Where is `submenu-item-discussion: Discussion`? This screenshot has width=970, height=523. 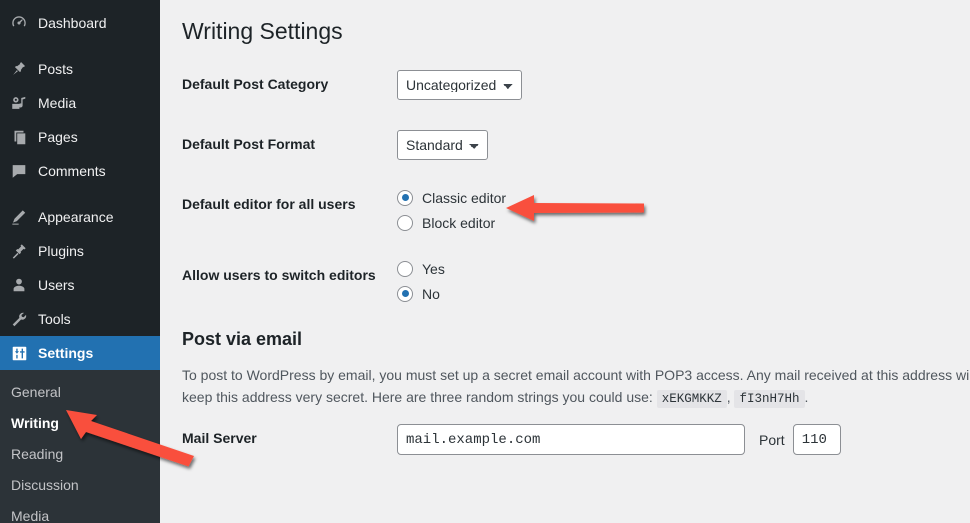
submenu-item-discussion: Discussion is located at coordinates (80, 485).